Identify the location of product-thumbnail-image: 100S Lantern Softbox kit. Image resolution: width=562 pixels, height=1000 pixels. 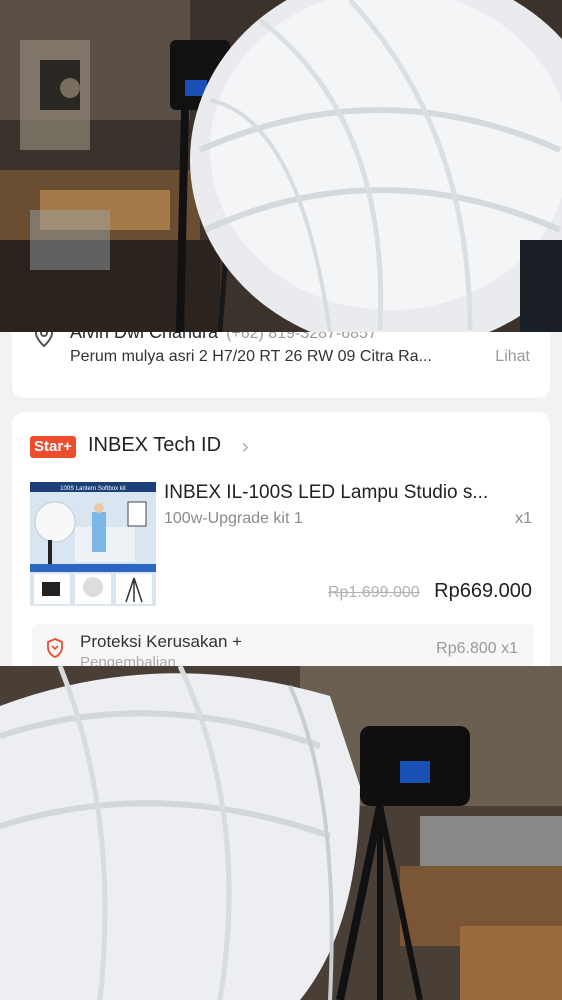
(93, 544).